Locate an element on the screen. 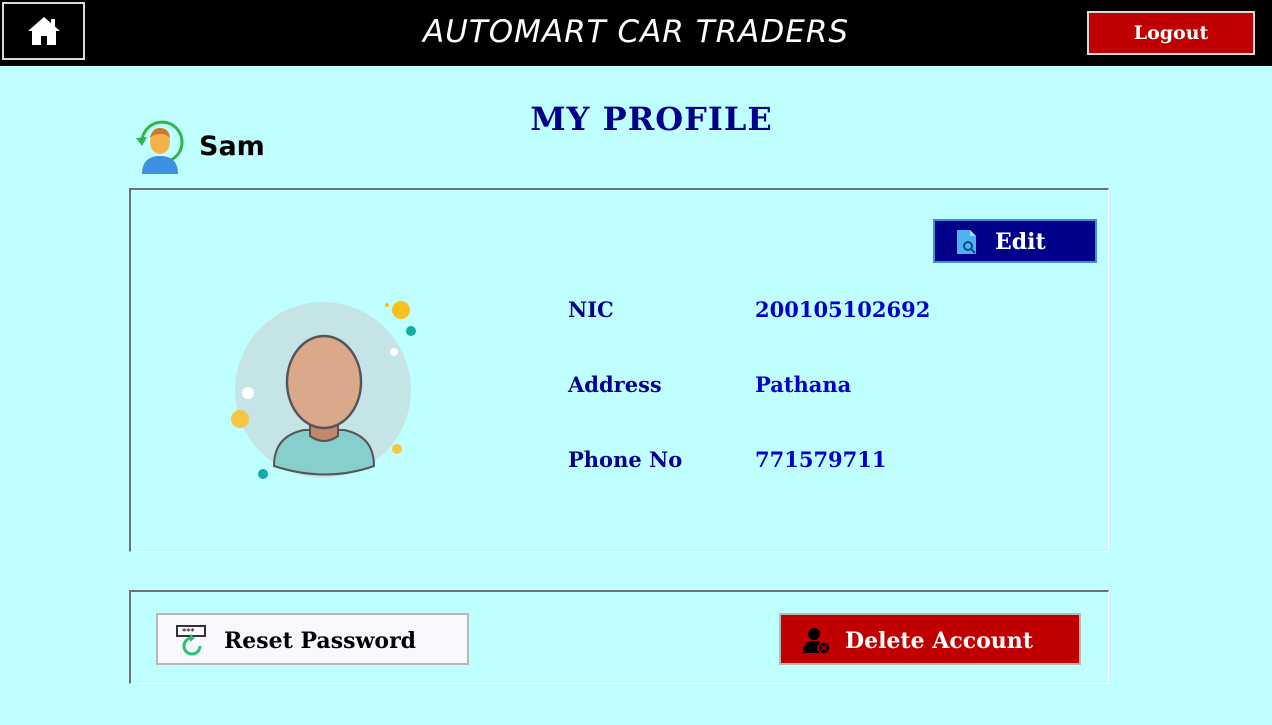 This screenshot has height=725, width=1272. edit-label: Edit is located at coordinates (1020, 242).